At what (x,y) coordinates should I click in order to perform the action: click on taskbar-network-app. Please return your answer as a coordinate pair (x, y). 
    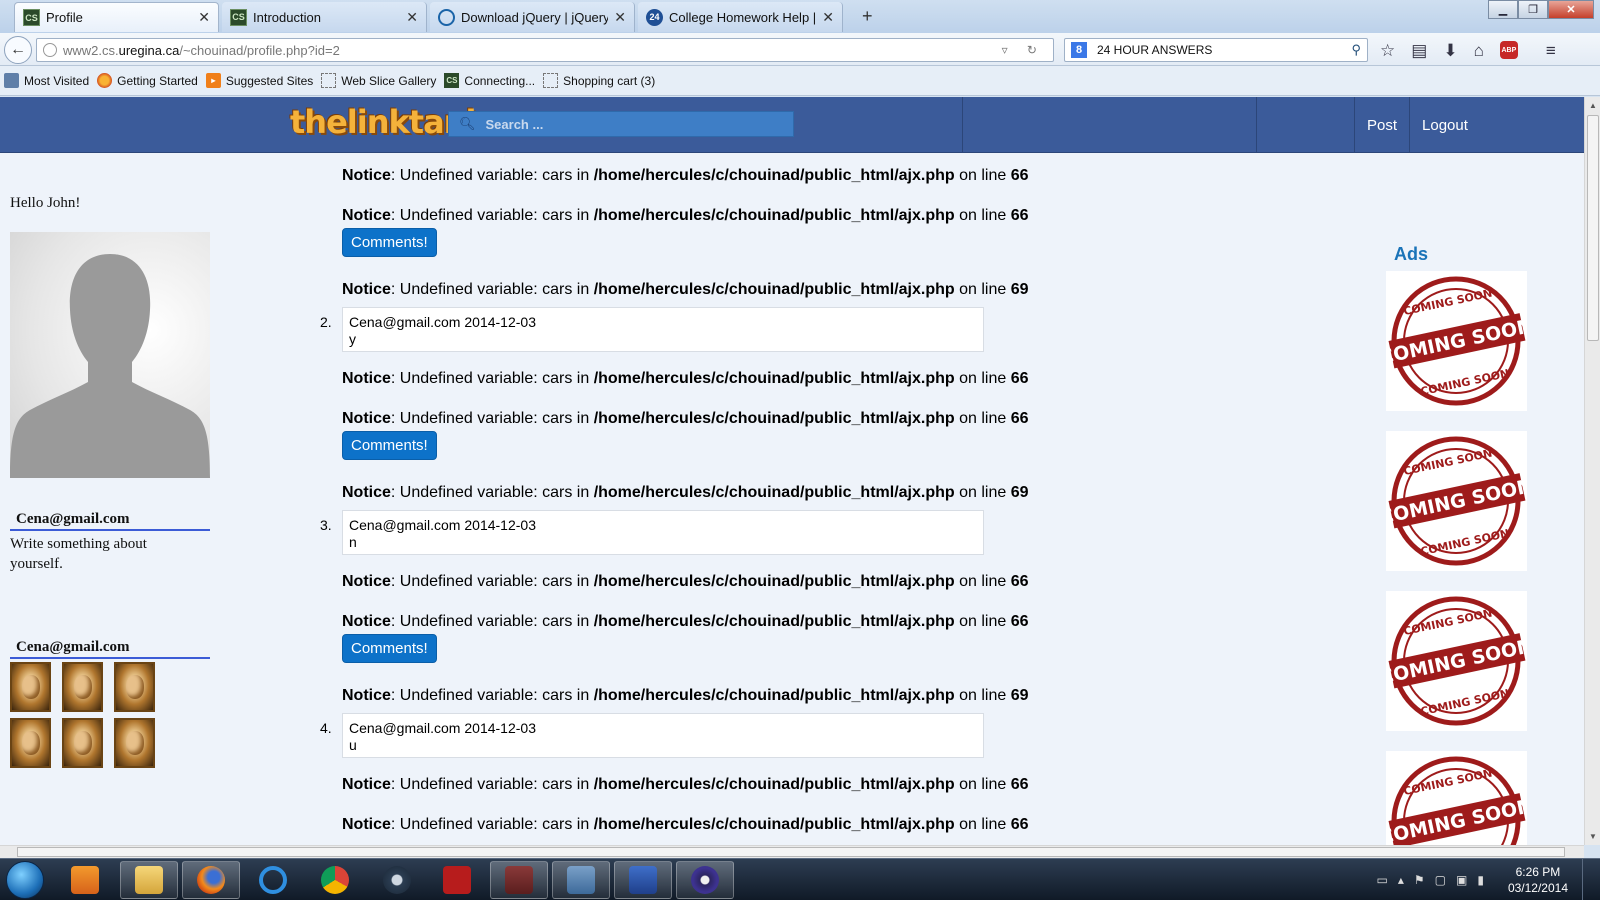
    Looking at the image, I should click on (581, 880).